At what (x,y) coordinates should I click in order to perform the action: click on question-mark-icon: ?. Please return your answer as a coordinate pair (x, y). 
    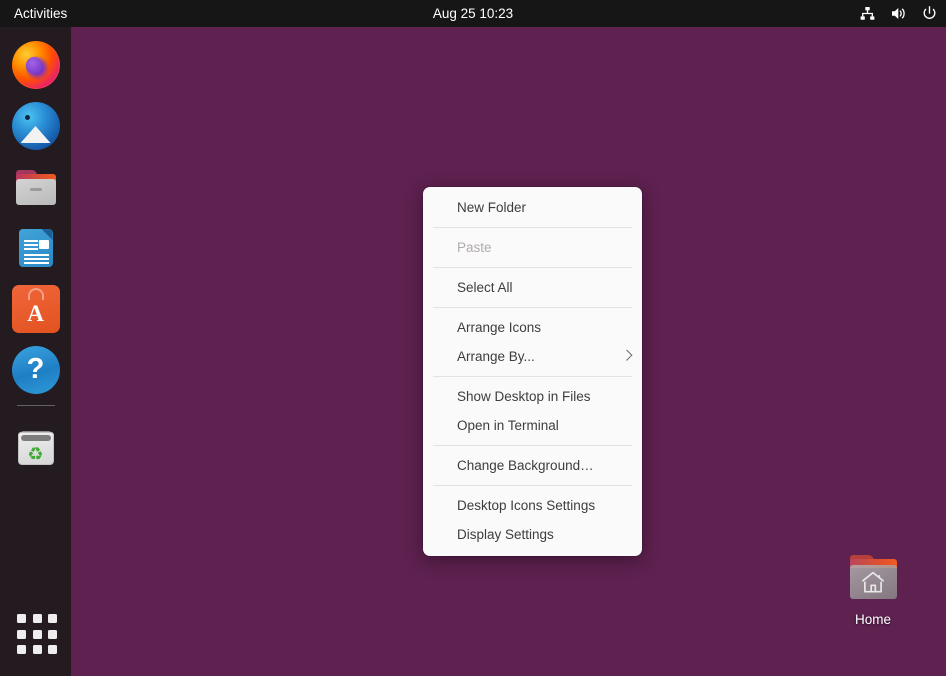
    Looking at the image, I should click on (35, 369).